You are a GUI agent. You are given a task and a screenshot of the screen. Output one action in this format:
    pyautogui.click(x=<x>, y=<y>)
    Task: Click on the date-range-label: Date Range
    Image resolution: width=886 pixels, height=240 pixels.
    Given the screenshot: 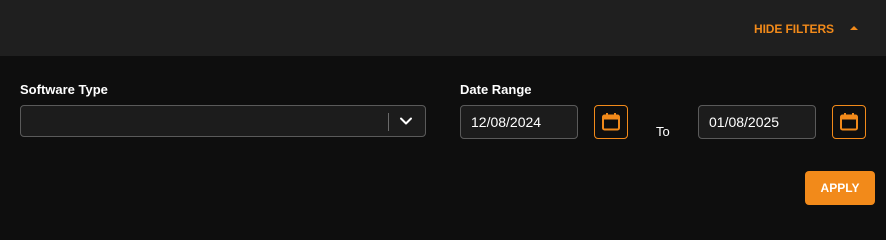 What is the action you would take?
    pyautogui.click(x=496, y=89)
    